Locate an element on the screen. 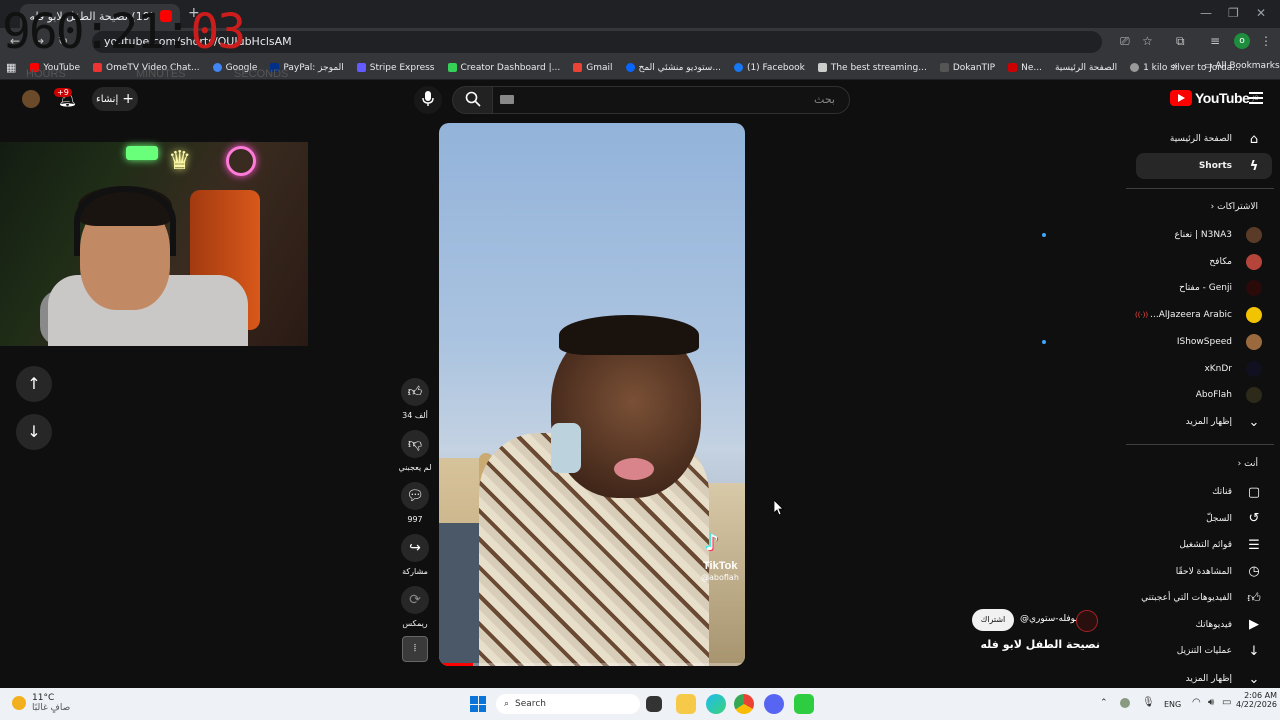 The image size is (1280, 720). history-icon: ↺ is located at coordinates (1254, 518).